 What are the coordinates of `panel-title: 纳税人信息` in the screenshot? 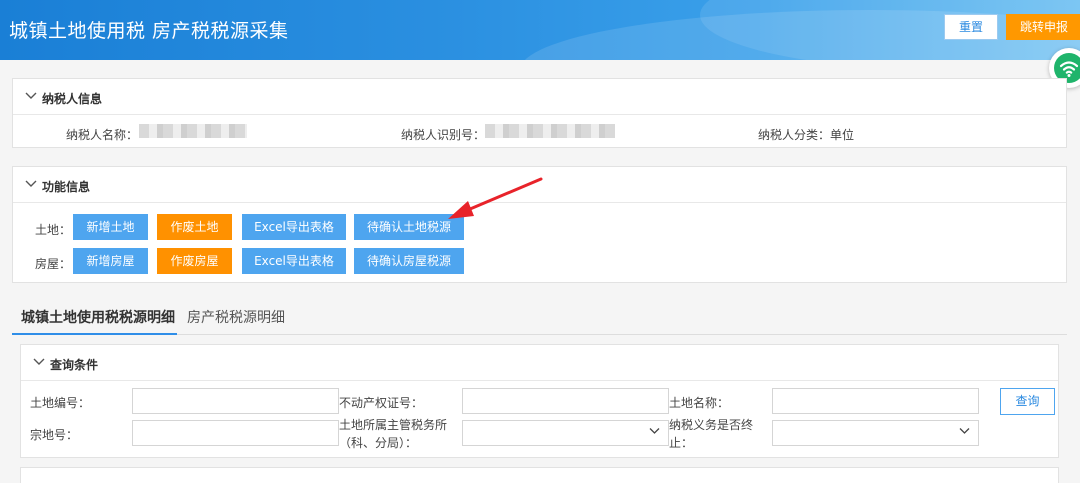 It's located at (72, 99).